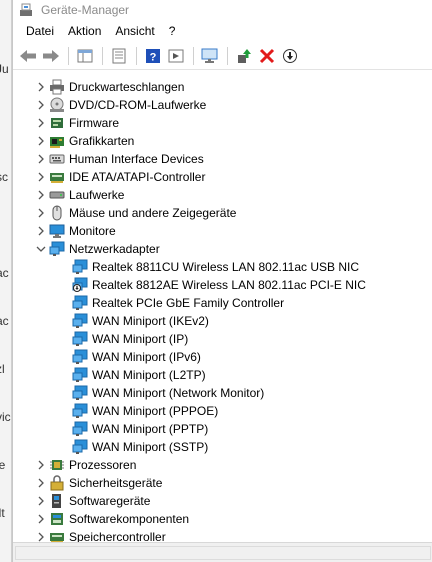 The width and height of the screenshot is (432, 562). Describe the element at coordinates (222, 10) in the screenshot. I see `title-bar: Geräte-Manager` at that location.